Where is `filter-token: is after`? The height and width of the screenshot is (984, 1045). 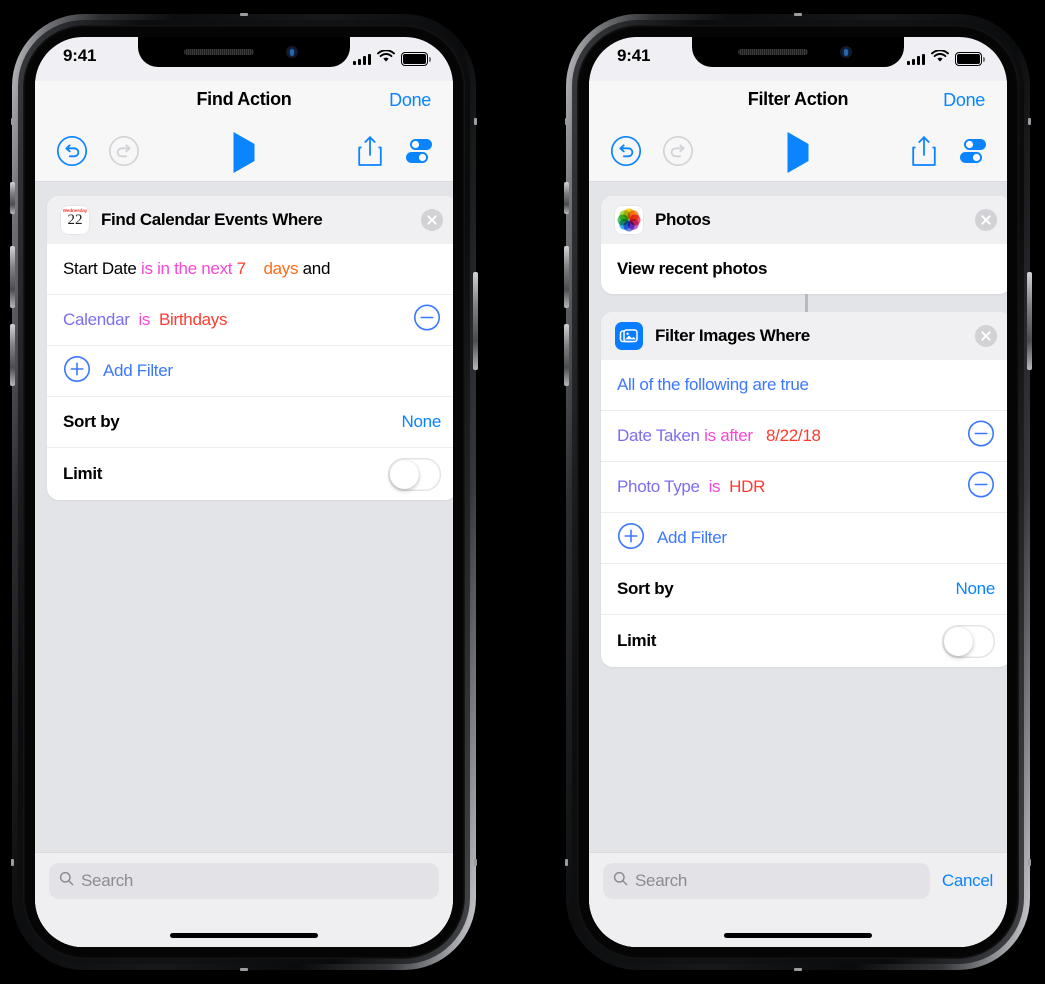 filter-token: is after is located at coordinates (728, 436).